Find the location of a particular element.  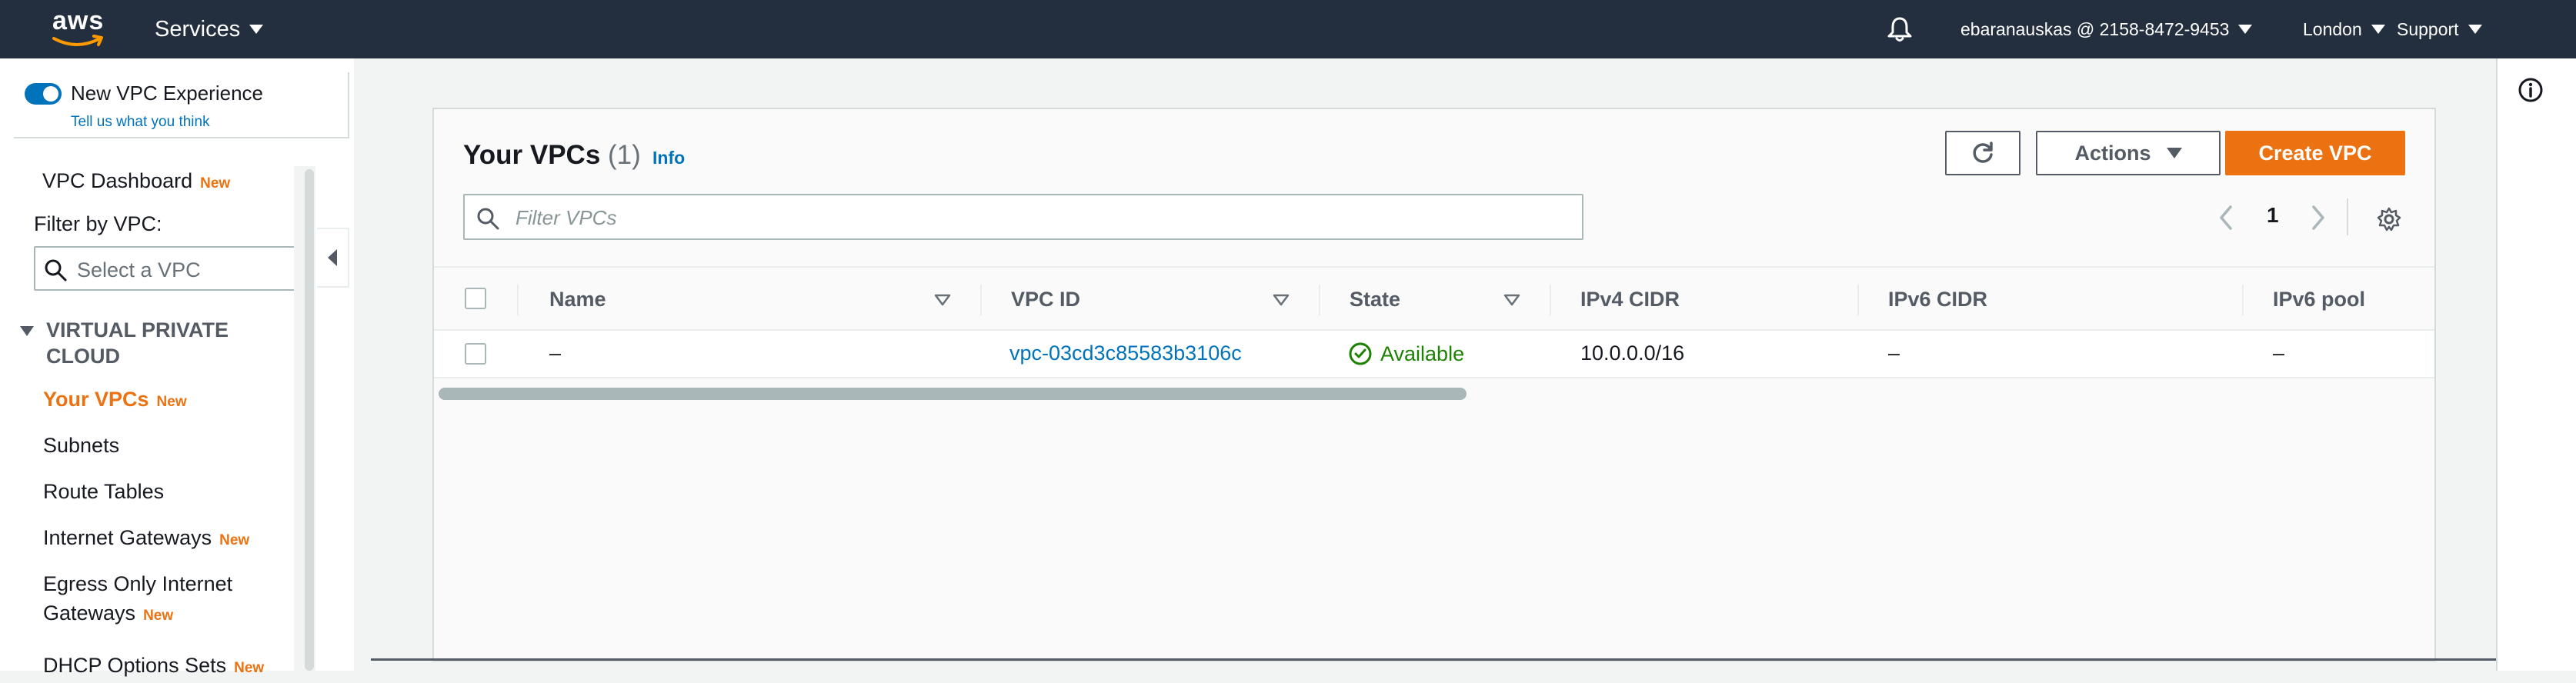

sidebar-item-label: DHCP Options Sets is located at coordinates (135, 665).